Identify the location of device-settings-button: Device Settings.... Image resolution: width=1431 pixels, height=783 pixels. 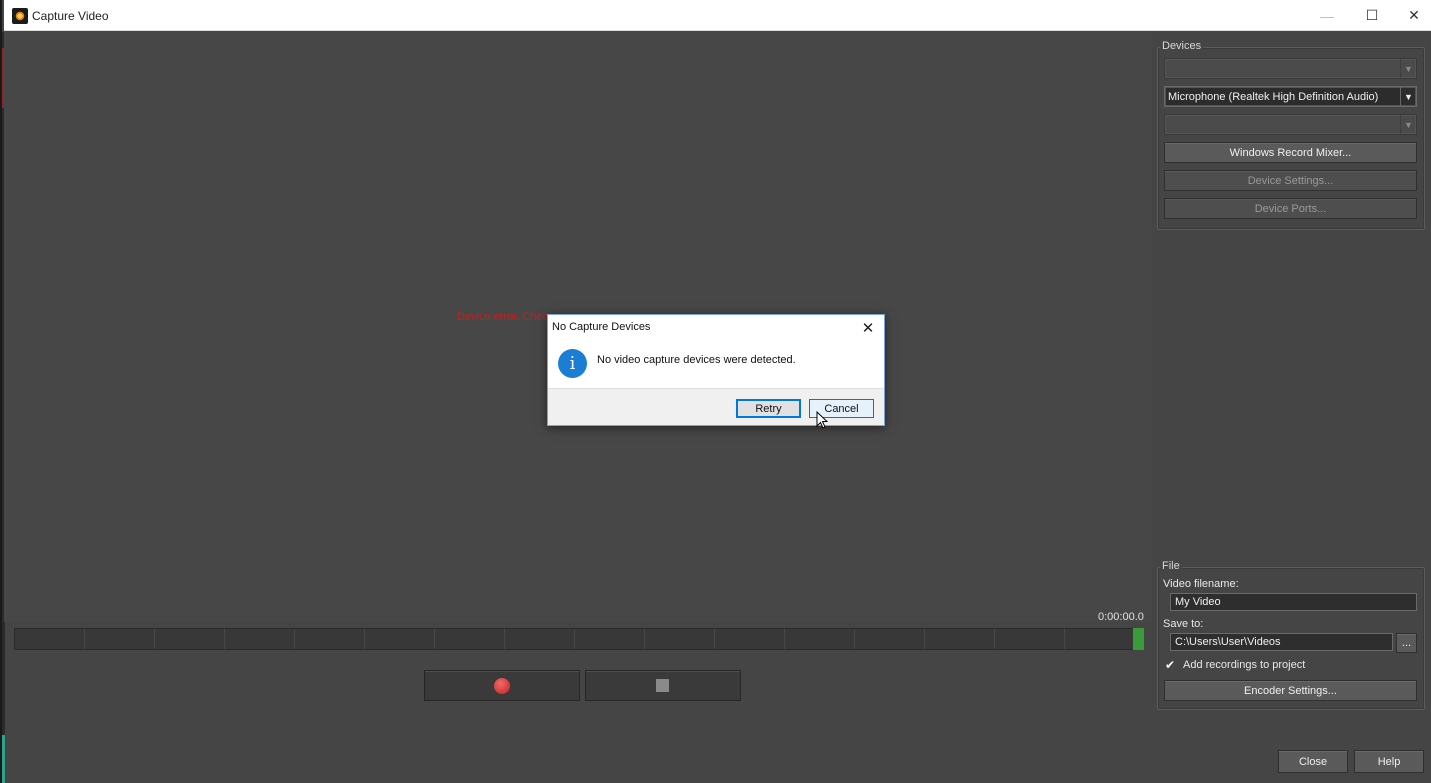
(1290, 180).